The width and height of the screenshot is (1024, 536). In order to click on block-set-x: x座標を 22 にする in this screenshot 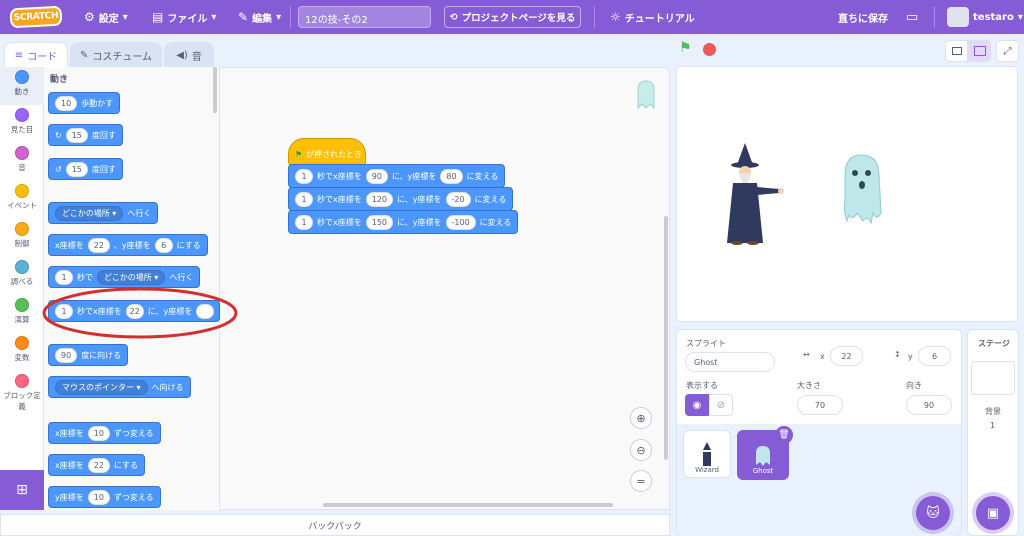, I will do `click(97, 465)`.